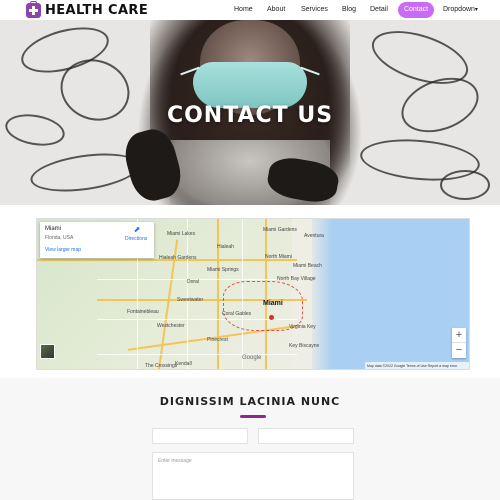  I want to click on brand-link: HEALTH CARE, so click(87, 9).